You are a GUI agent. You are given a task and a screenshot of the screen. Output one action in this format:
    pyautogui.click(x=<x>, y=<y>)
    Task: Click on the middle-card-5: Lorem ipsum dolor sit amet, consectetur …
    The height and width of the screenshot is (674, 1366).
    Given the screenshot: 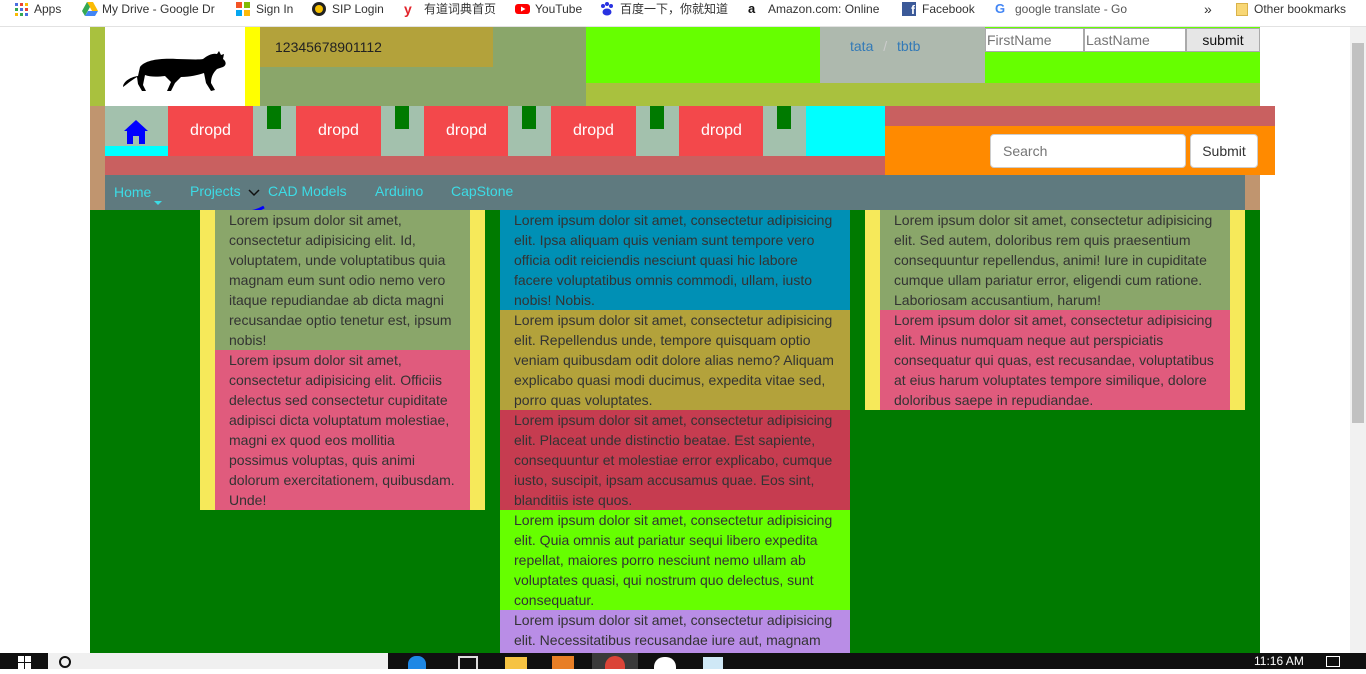 What is the action you would take?
    pyautogui.click(x=675, y=631)
    